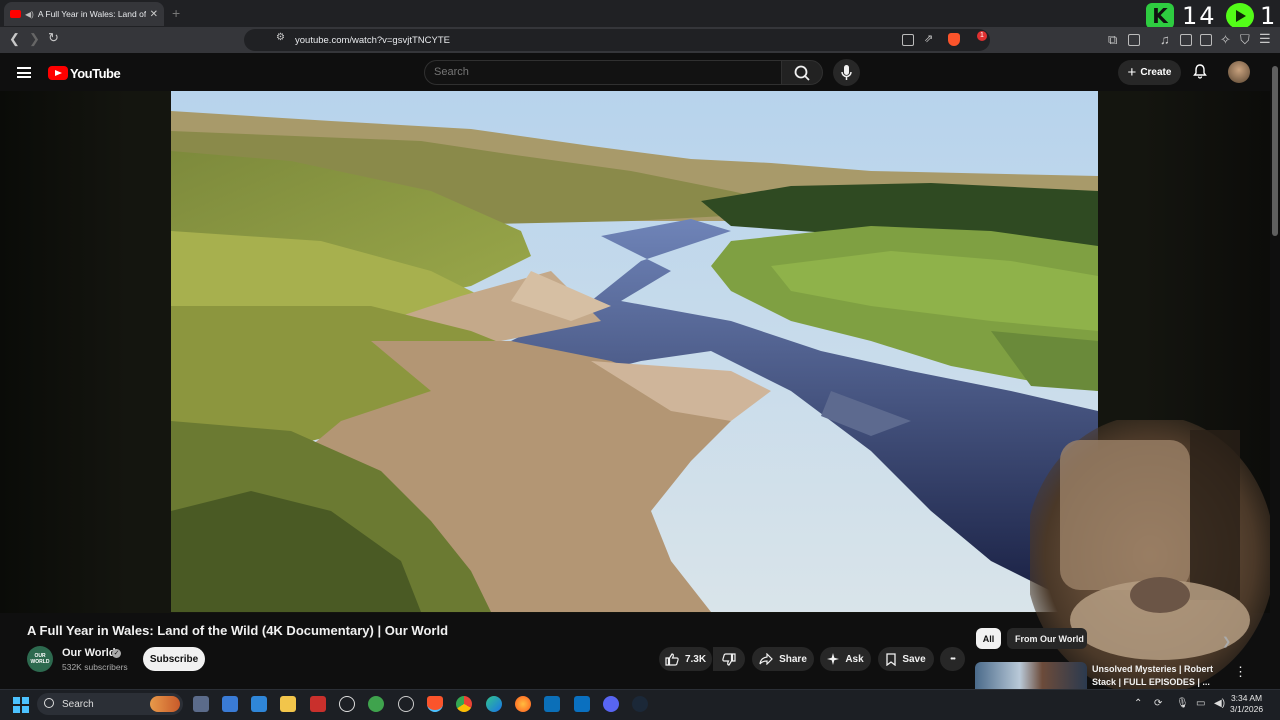  Describe the element at coordinates (1219, 703) in the screenshot. I see `volume-icon: ◀)` at that location.